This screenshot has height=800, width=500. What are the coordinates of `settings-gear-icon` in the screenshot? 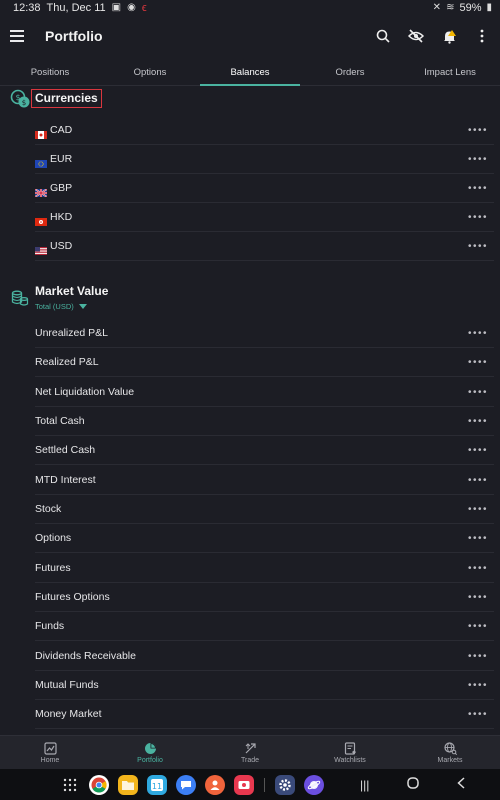 It's located at (285, 784).